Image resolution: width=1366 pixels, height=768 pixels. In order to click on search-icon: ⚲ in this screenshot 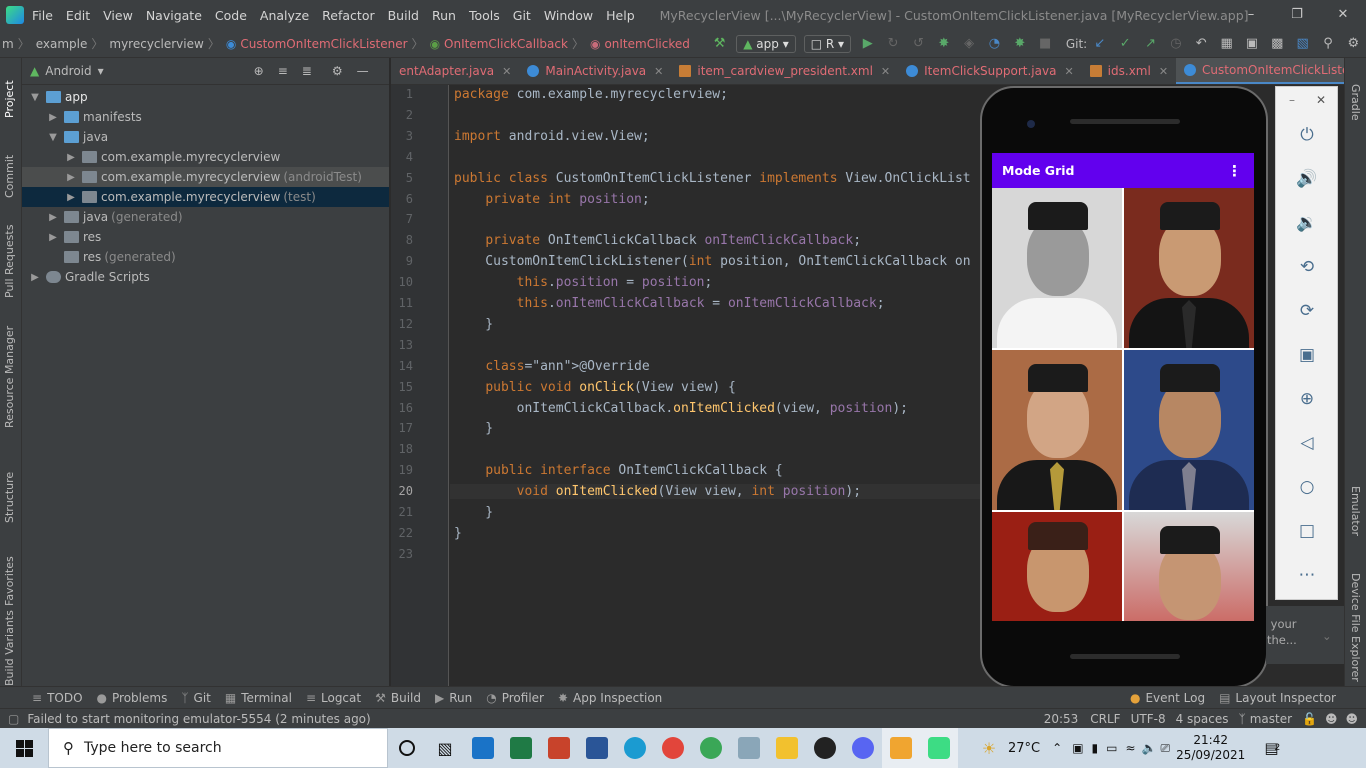, I will do `click(1327, 44)`.